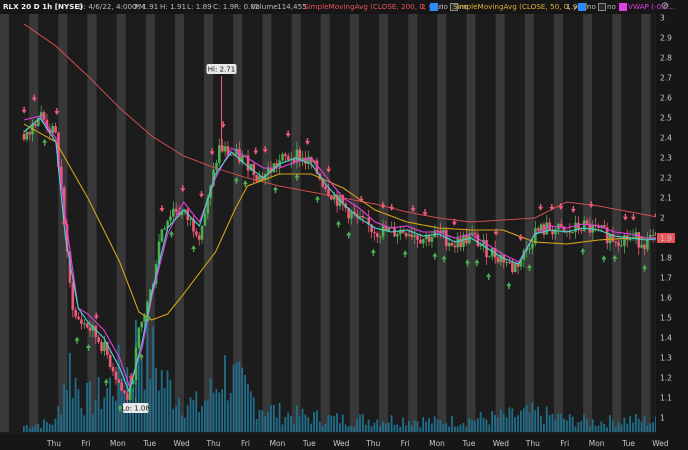 Image resolution: width=688 pixels, height=450 pixels. What do you see at coordinates (582, 7) in the screenshot?
I see `sma50-checkbox` at bounding box center [582, 7].